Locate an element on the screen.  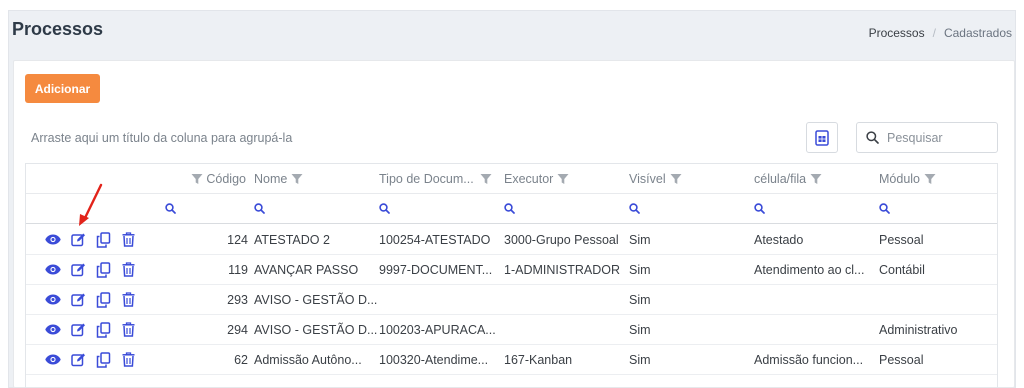
column-header-visivel: Visível is located at coordinates (691, 178).